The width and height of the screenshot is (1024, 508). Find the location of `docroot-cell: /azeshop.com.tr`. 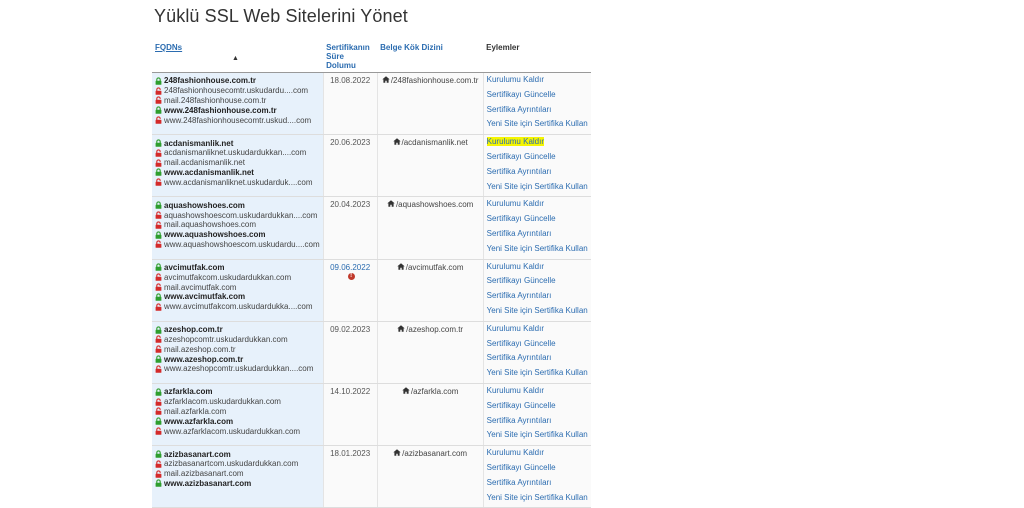

docroot-cell: /azeshop.com.tr is located at coordinates (430, 352).